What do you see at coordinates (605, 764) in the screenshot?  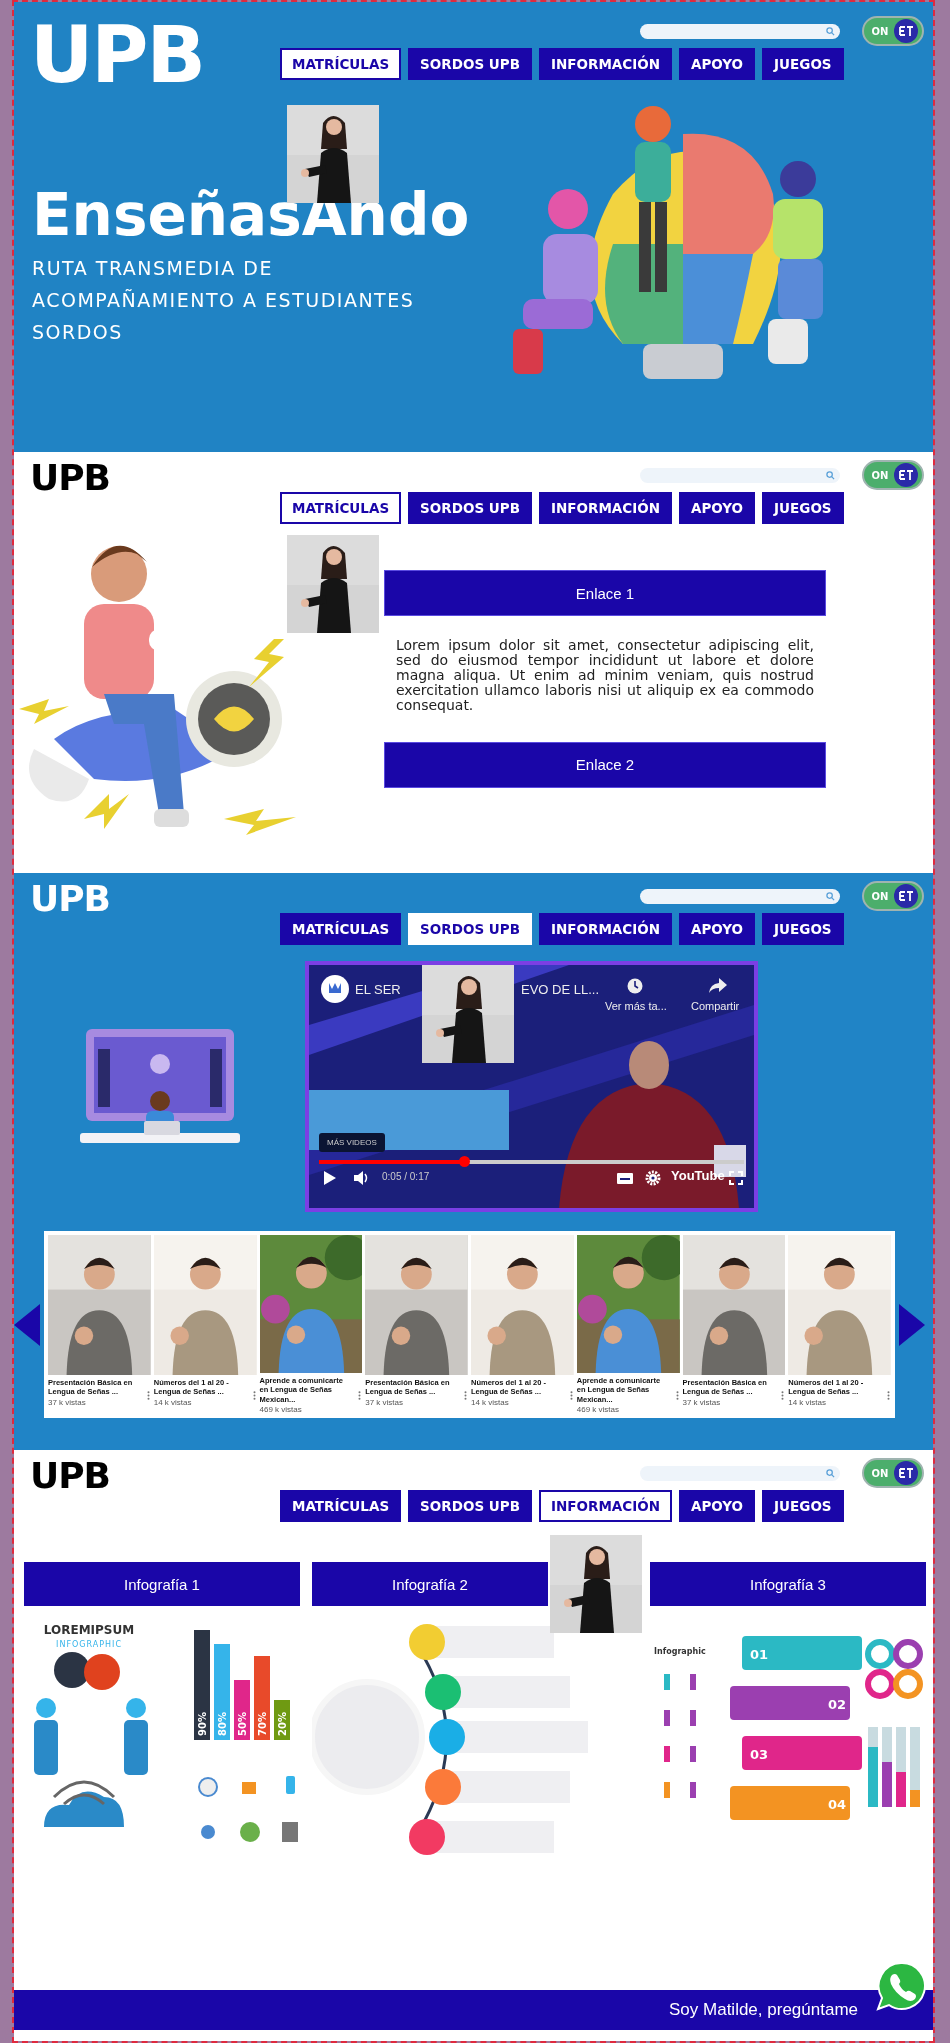 I see `link-button: Enlace 2` at bounding box center [605, 764].